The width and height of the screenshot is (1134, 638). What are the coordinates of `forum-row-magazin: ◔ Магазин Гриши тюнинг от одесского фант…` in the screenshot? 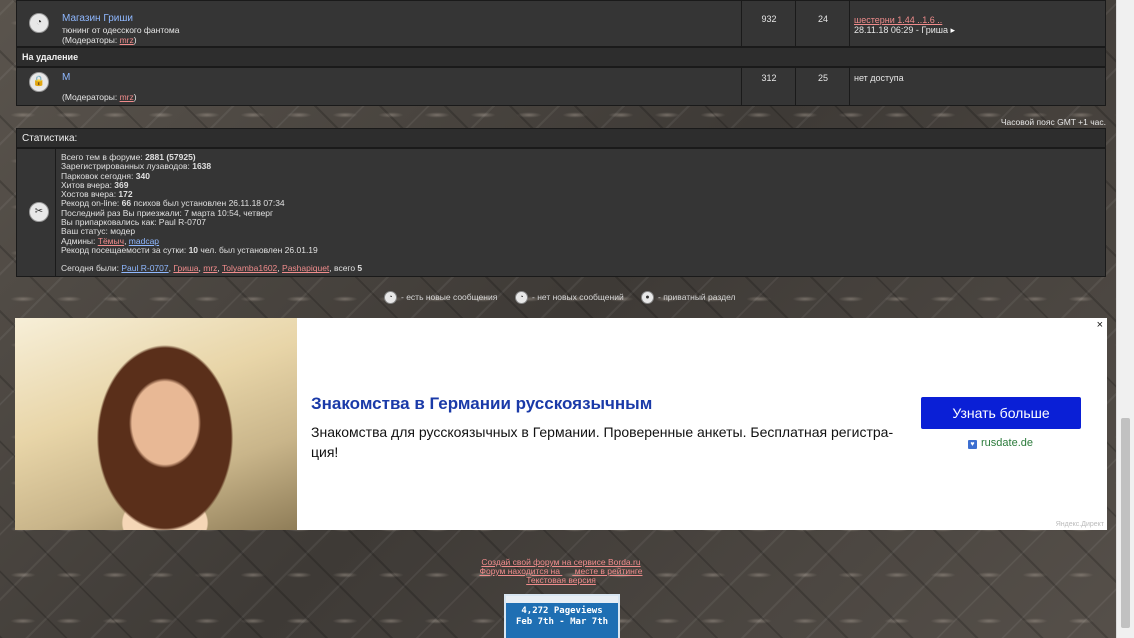 It's located at (561, 23).